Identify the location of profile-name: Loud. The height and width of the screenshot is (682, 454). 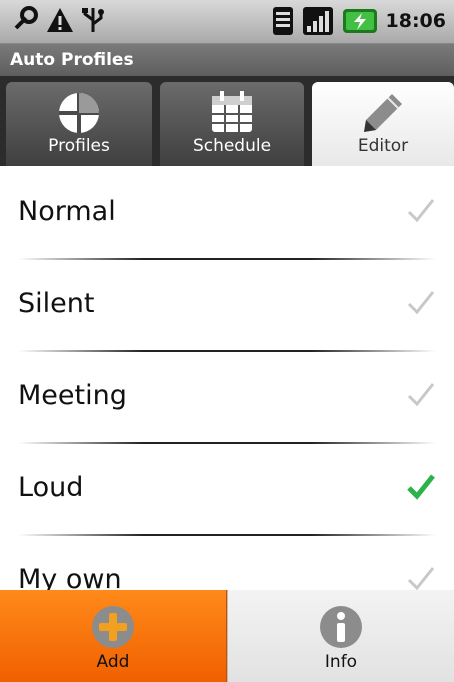
(51, 487).